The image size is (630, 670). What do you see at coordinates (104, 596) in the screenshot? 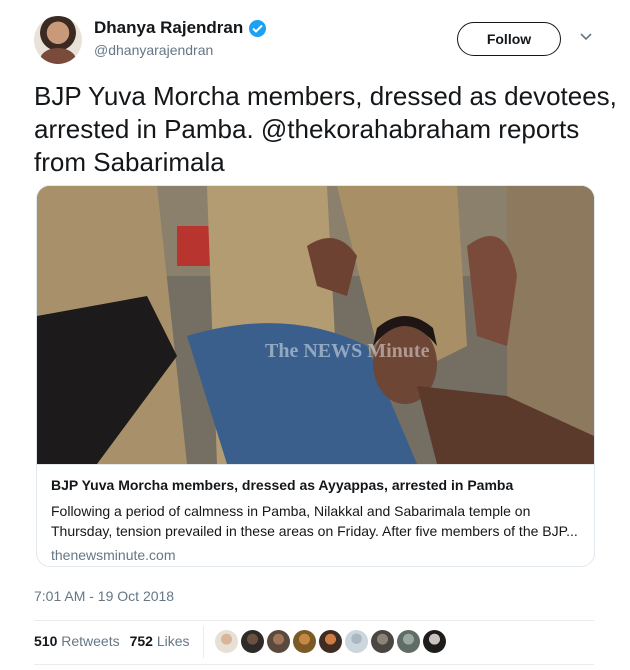
I see `tweet-timestamp: 7:01 AM - 19 Oct 2018` at bounding box center [104, 596].